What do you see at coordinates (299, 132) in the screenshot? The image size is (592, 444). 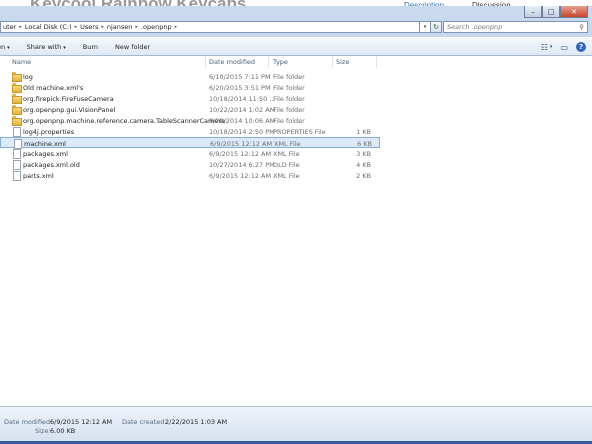 I see `file-type: PROPERTIES File` at bounding box center [299, 132].